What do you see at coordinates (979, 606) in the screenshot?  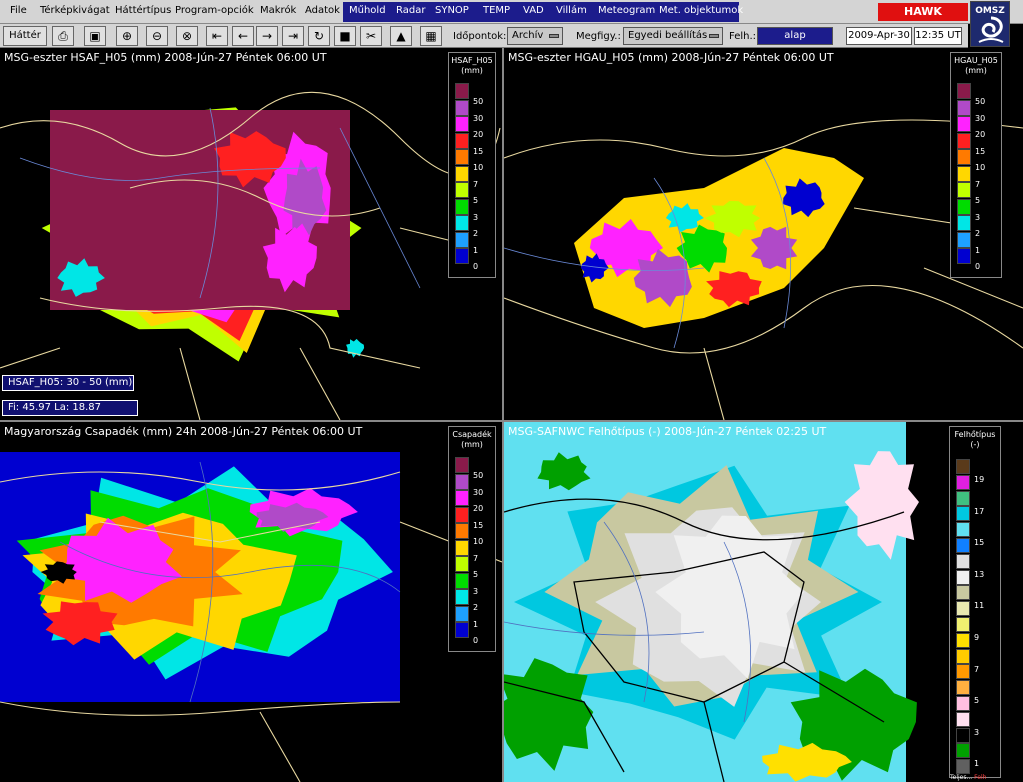 I see `legend-label: 11` at bounding box center [979, 606].